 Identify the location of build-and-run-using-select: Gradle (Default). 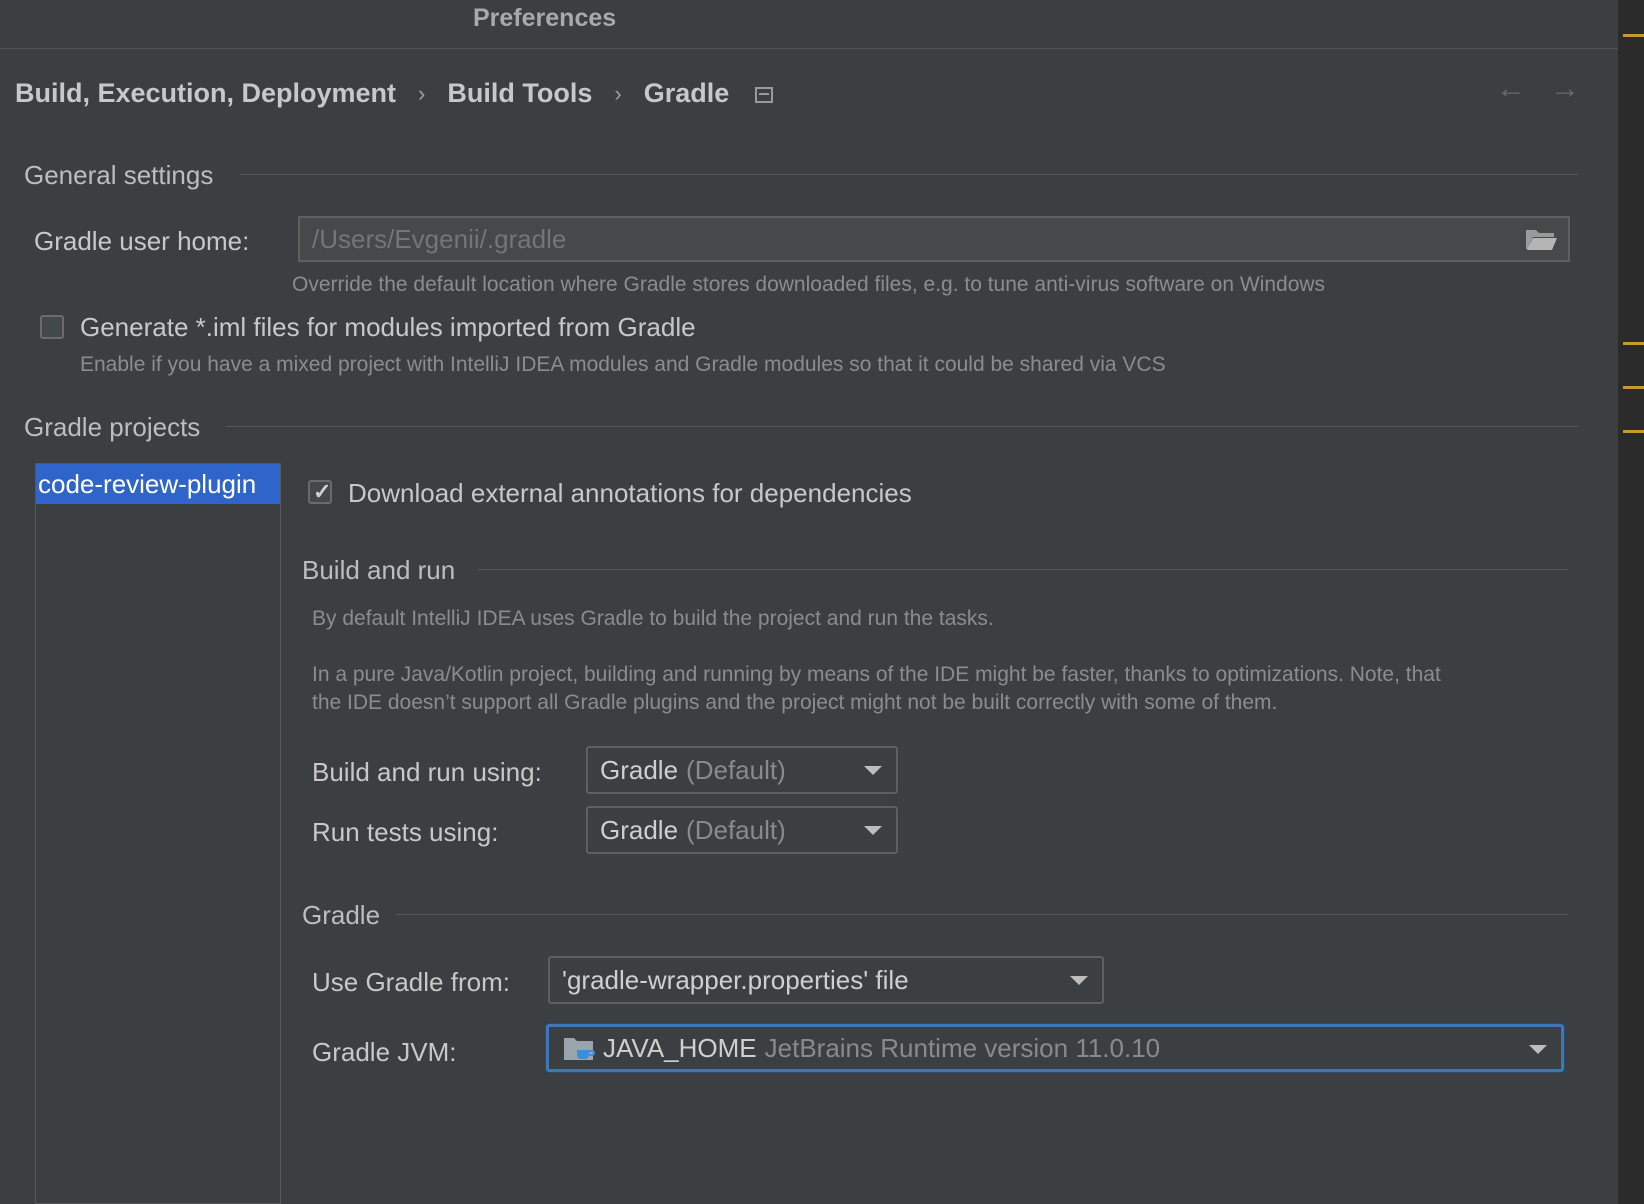
(742, 770).